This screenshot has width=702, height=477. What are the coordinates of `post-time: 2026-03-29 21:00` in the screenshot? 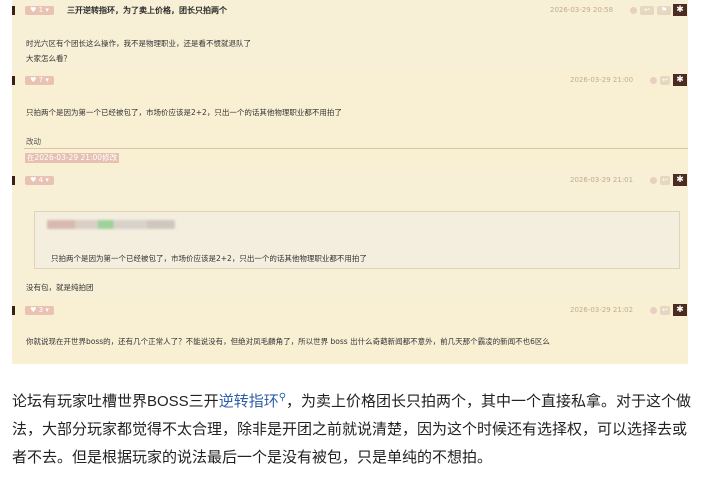 It's located at (602, 80).